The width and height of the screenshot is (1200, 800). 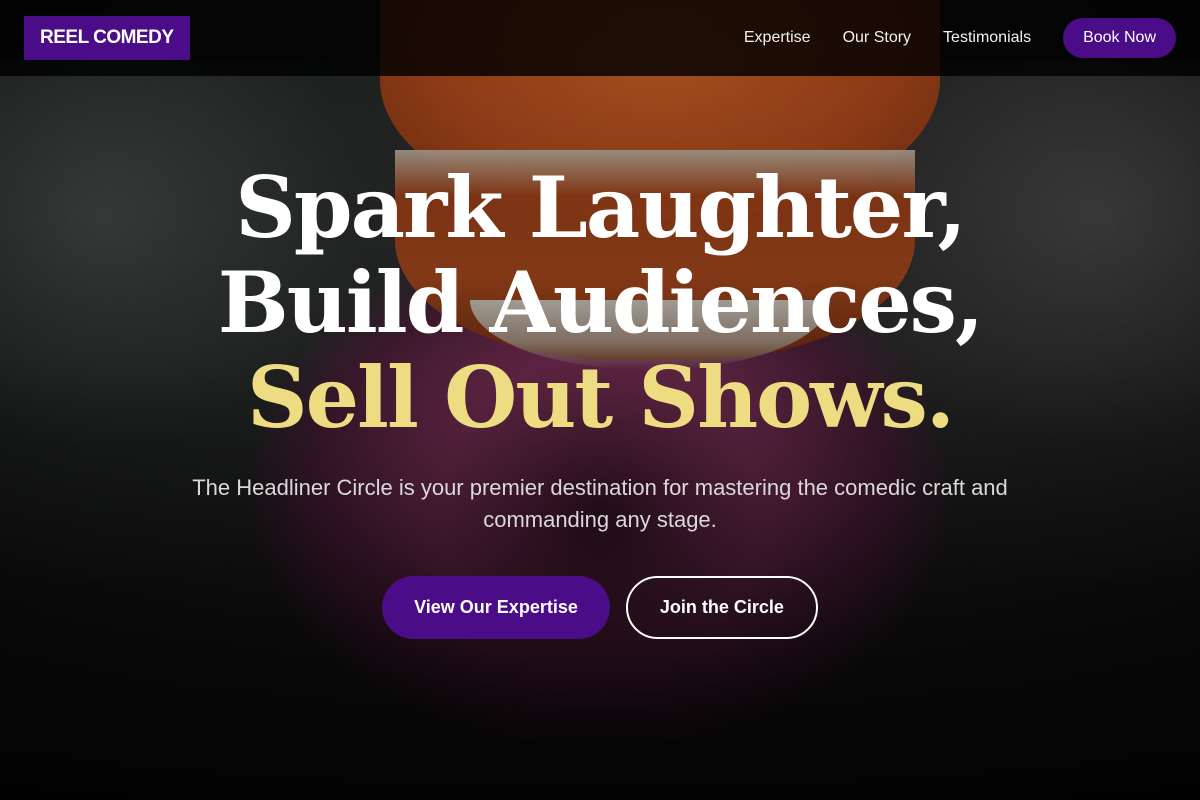 I want to click on headline-line-1: Spark Laughter,, so click(x=601, y=207).